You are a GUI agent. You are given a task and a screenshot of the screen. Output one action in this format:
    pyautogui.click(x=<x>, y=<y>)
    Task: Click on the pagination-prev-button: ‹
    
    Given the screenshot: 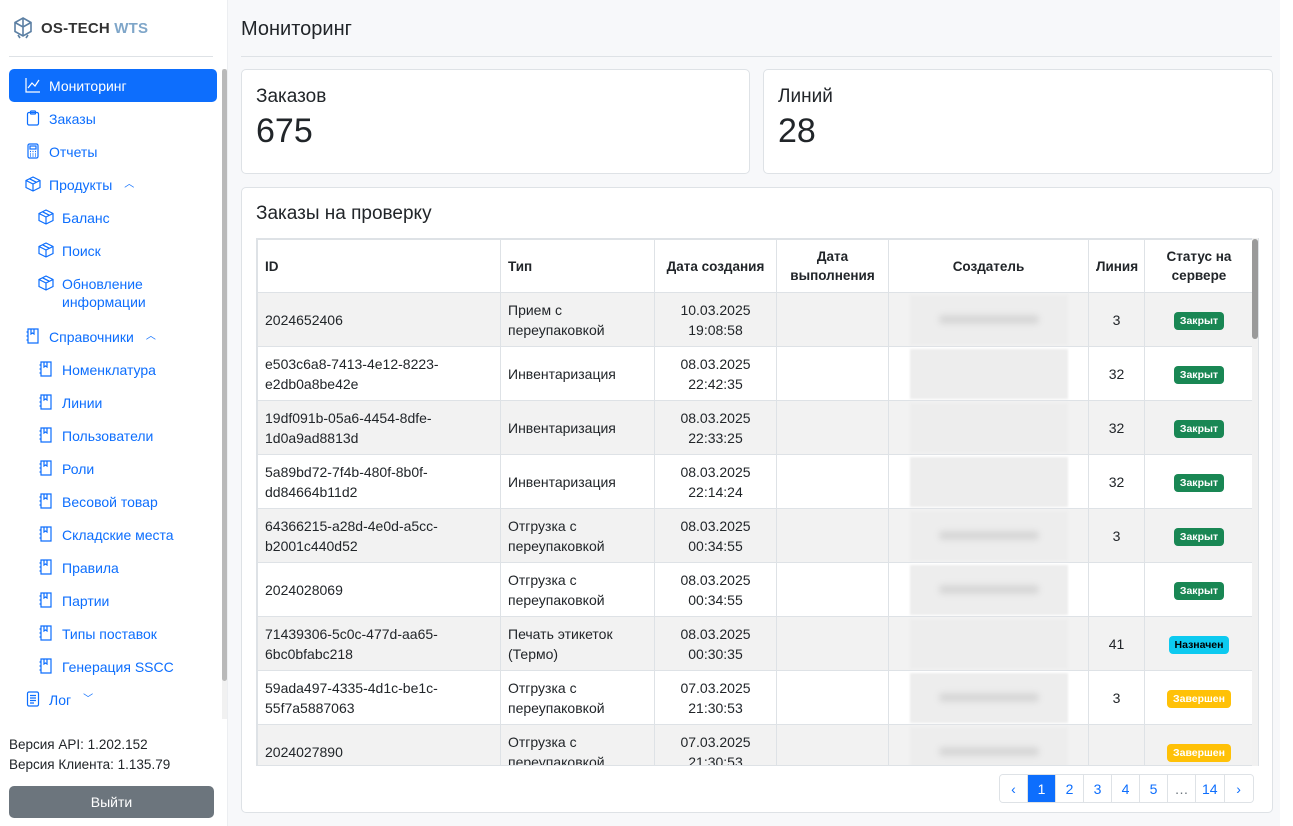 What is the action you would take?
    pyautogui.click(x=1014, y=788)
    